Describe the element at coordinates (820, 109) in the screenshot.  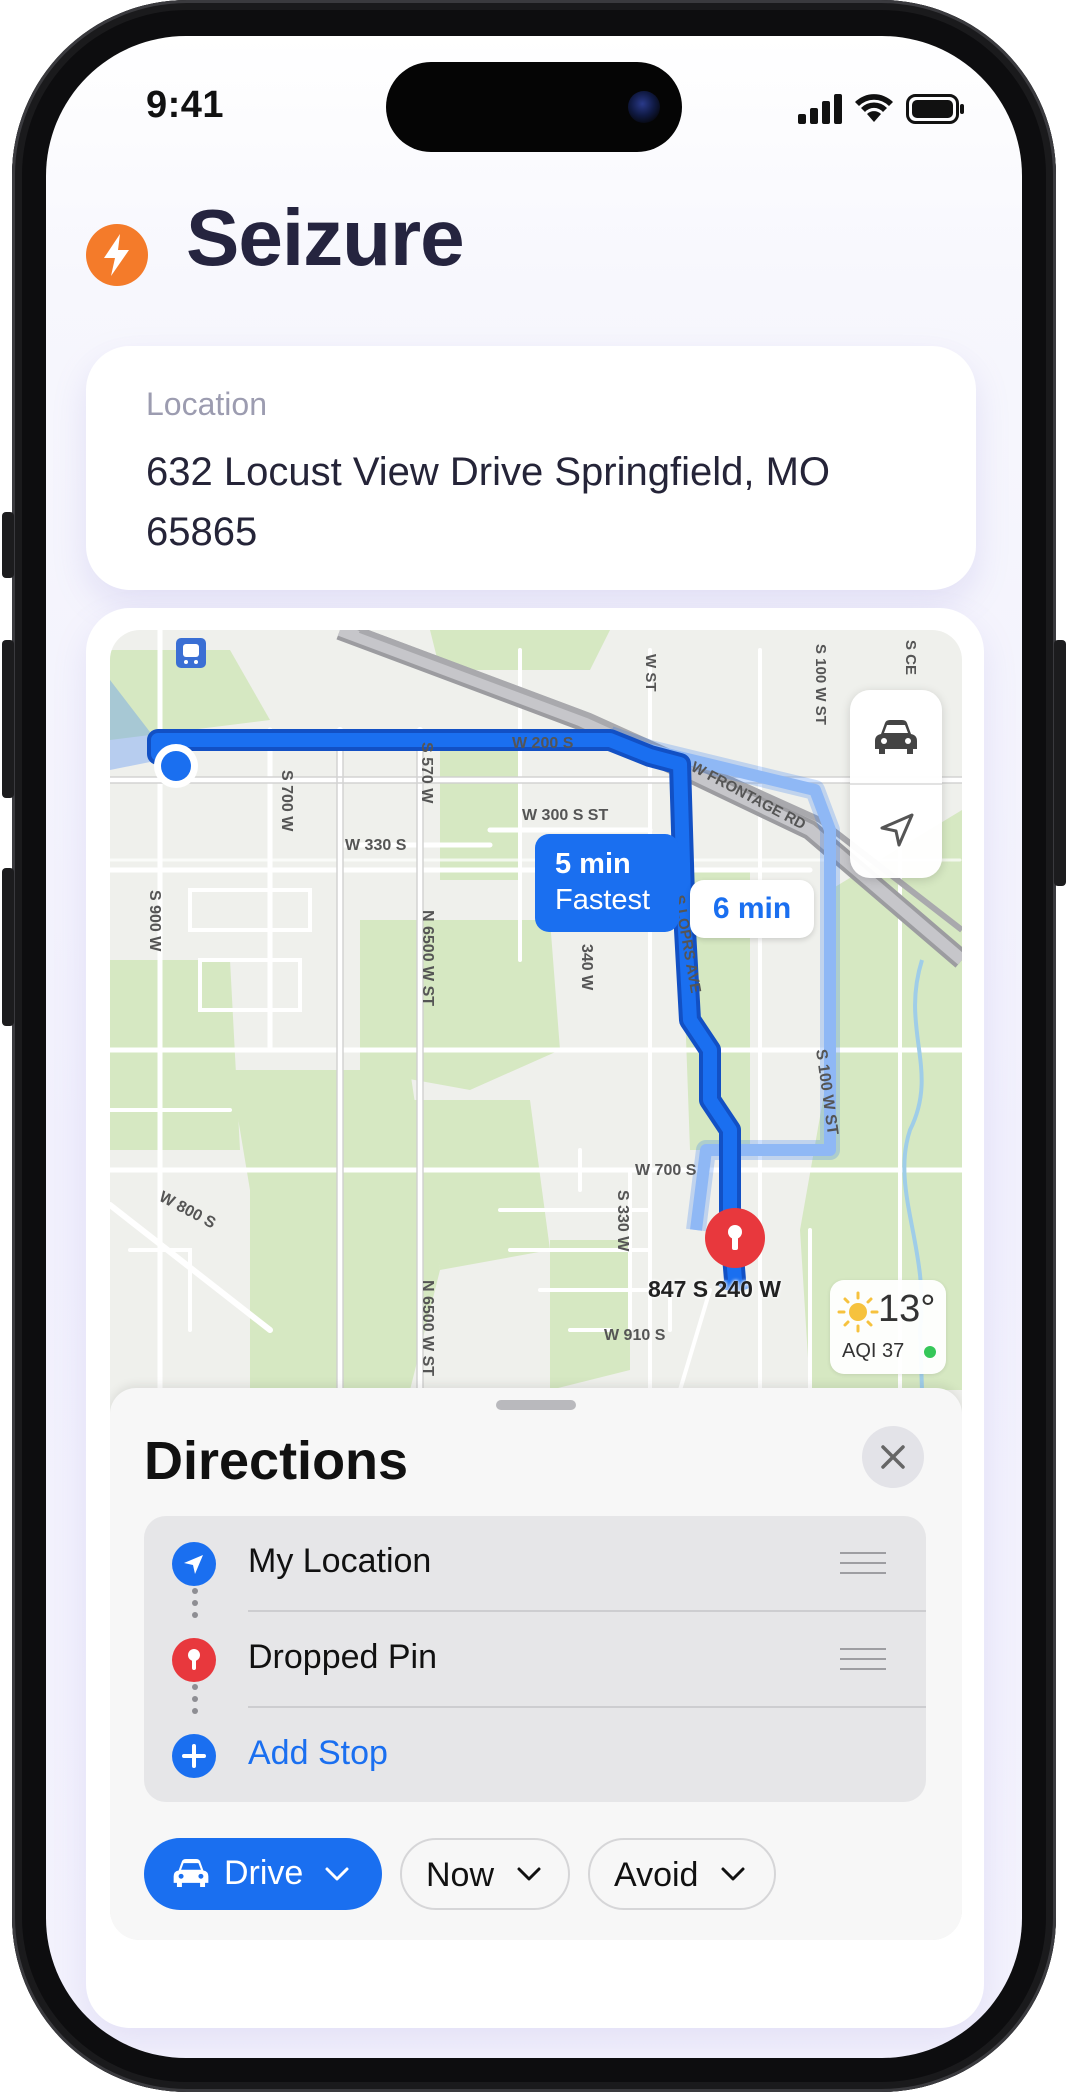
I see `cellular-signal-icon` at that location.